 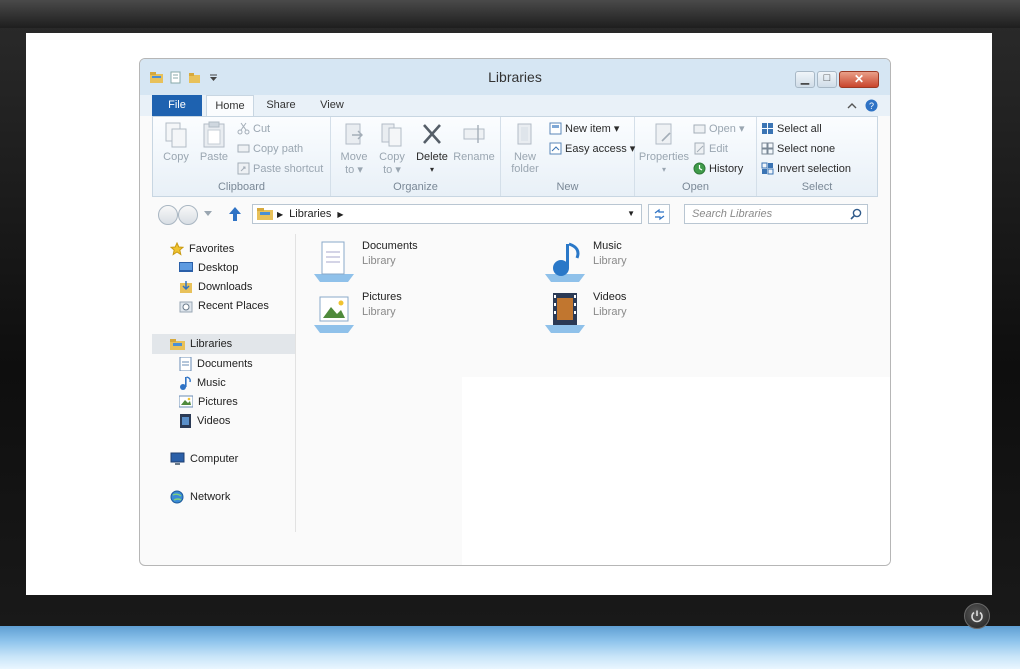 I want to click on select-none-label: Select none, so click(x=806, y=148).